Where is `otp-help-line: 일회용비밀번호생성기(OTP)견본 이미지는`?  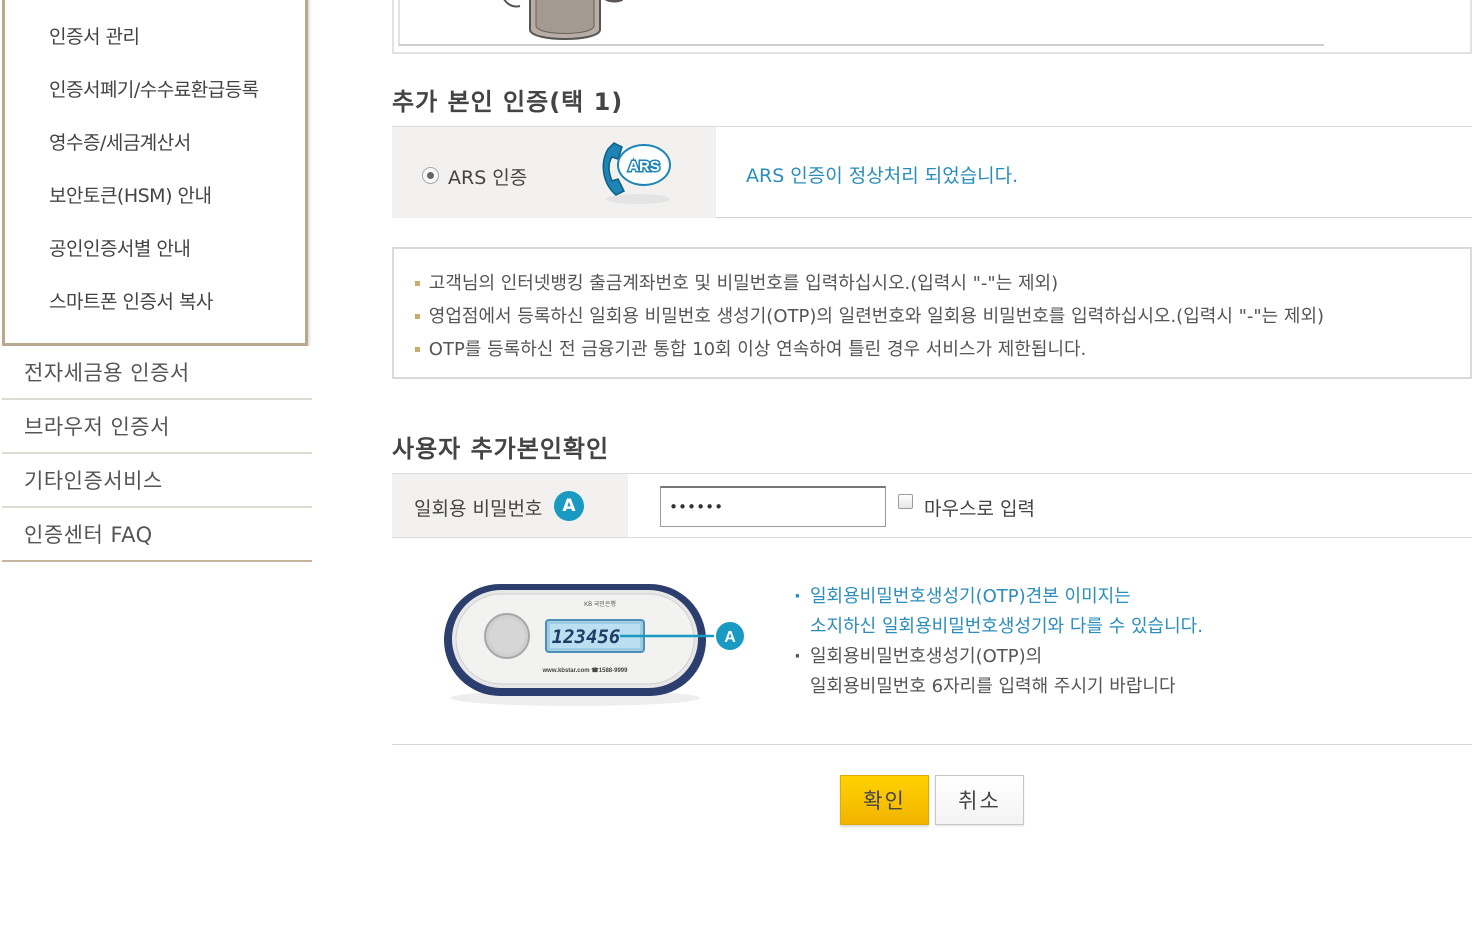 otp-help-line: 일회용비밀번호생성기(OTP)견본 이미지는 is located at coordinates (998, 597).